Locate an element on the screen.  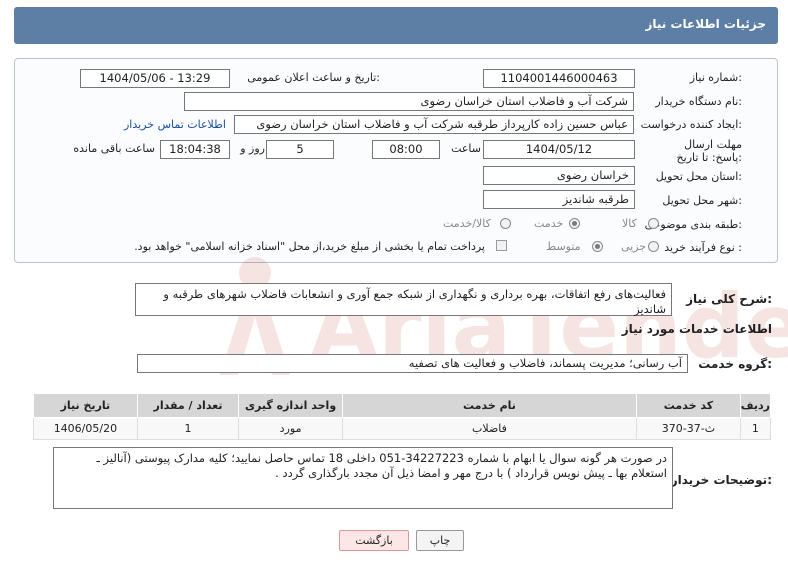
deadline-time-field: 08:00 is located at coordinates (406, 149).